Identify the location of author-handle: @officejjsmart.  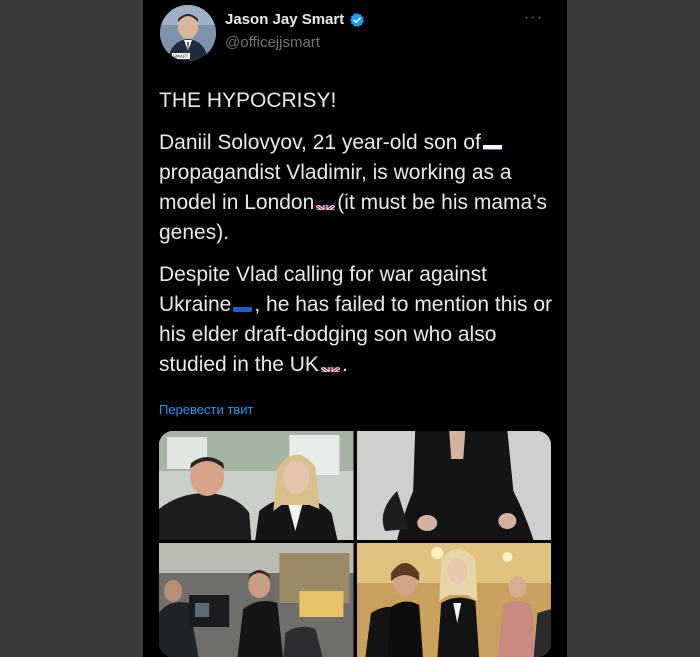
(272, 42).